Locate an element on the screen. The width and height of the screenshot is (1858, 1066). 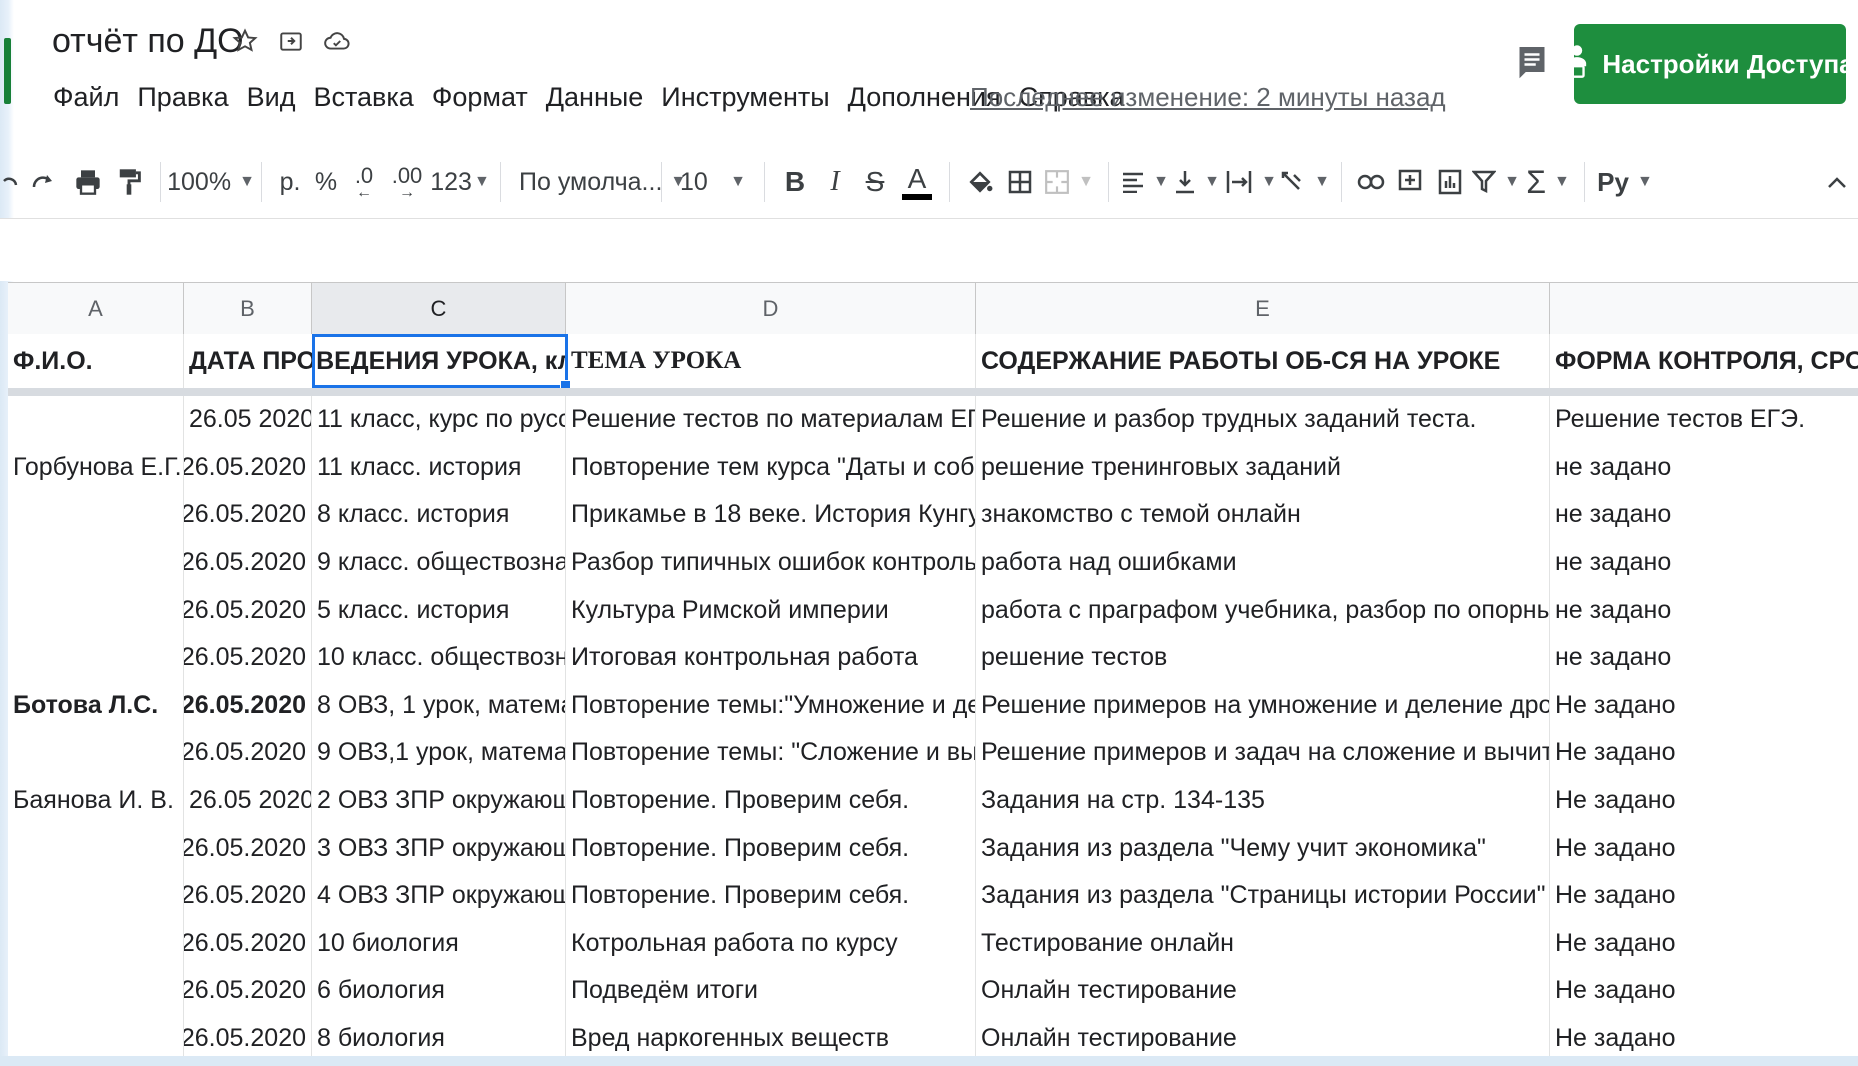
cell-topic: Решение тестов по материалам ЕГЭ. is located at coordinates (771, 420).